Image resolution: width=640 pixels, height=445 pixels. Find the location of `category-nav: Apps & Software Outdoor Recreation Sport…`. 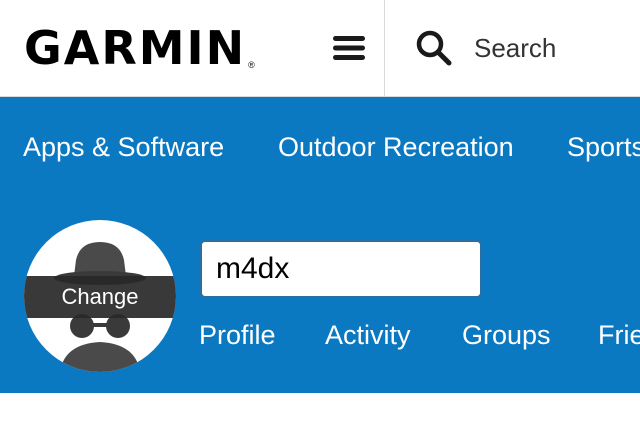

category-nav: Apps & Software Outdoor Recreation Sport… is located at coordinates (320, 147).